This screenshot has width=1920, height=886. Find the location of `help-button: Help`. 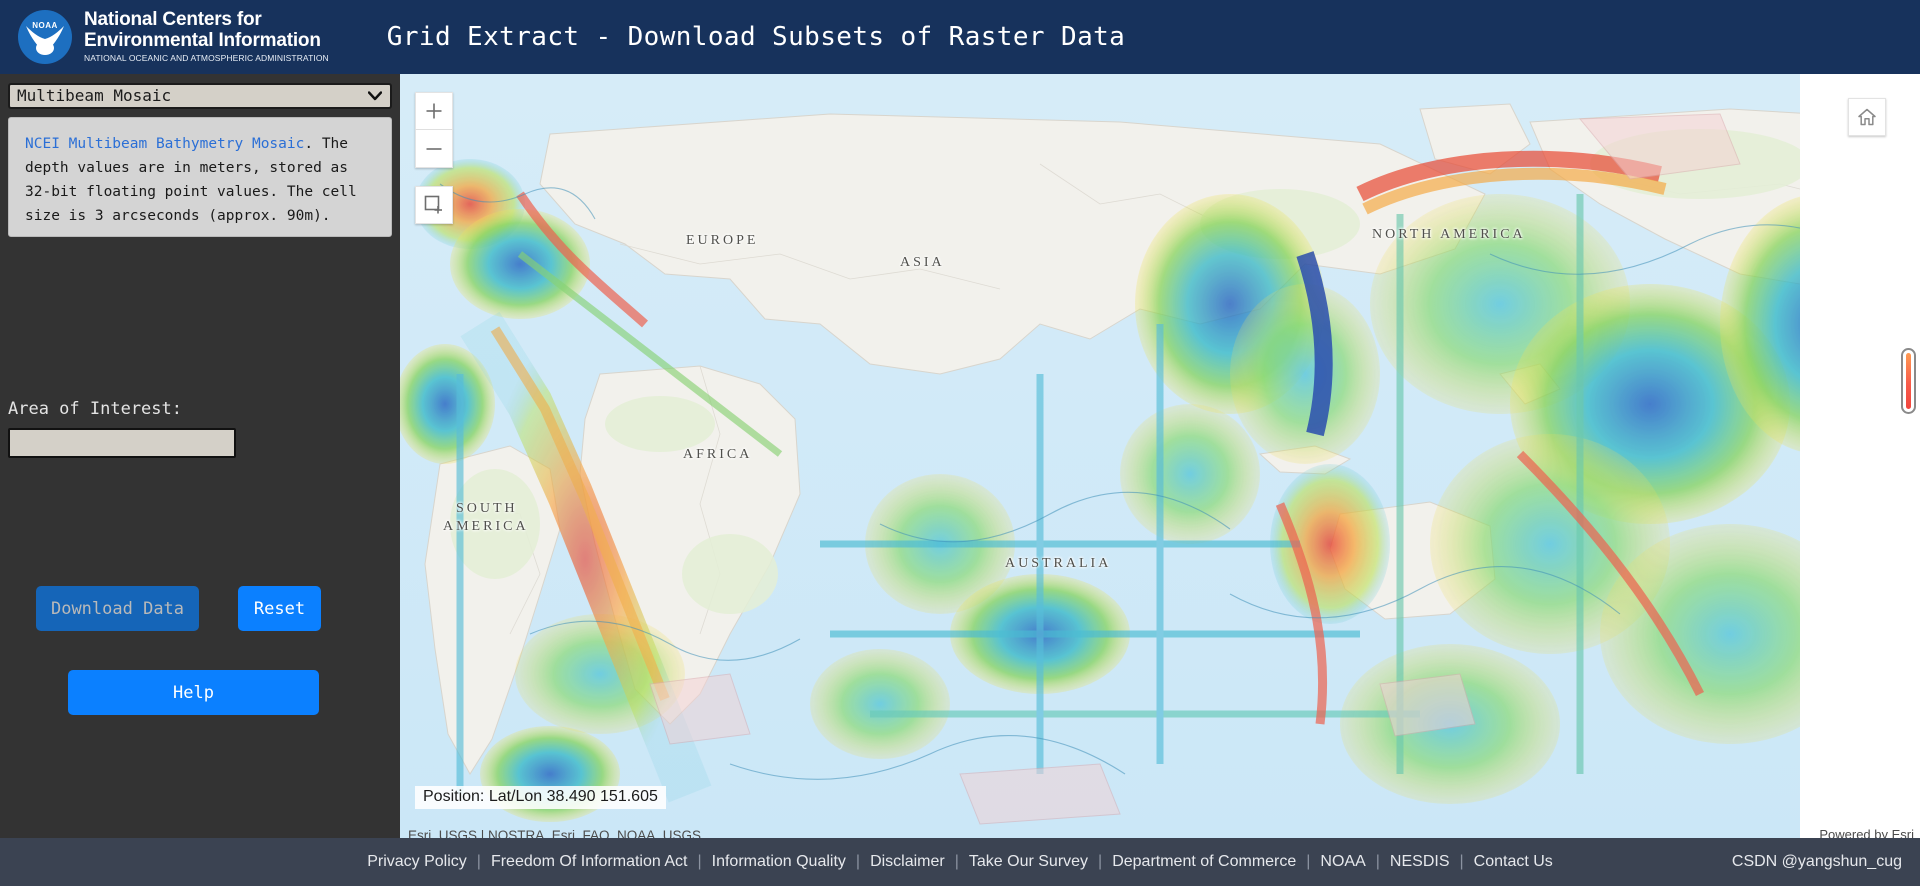

help-button: Help is located at coordinates (193, 692).